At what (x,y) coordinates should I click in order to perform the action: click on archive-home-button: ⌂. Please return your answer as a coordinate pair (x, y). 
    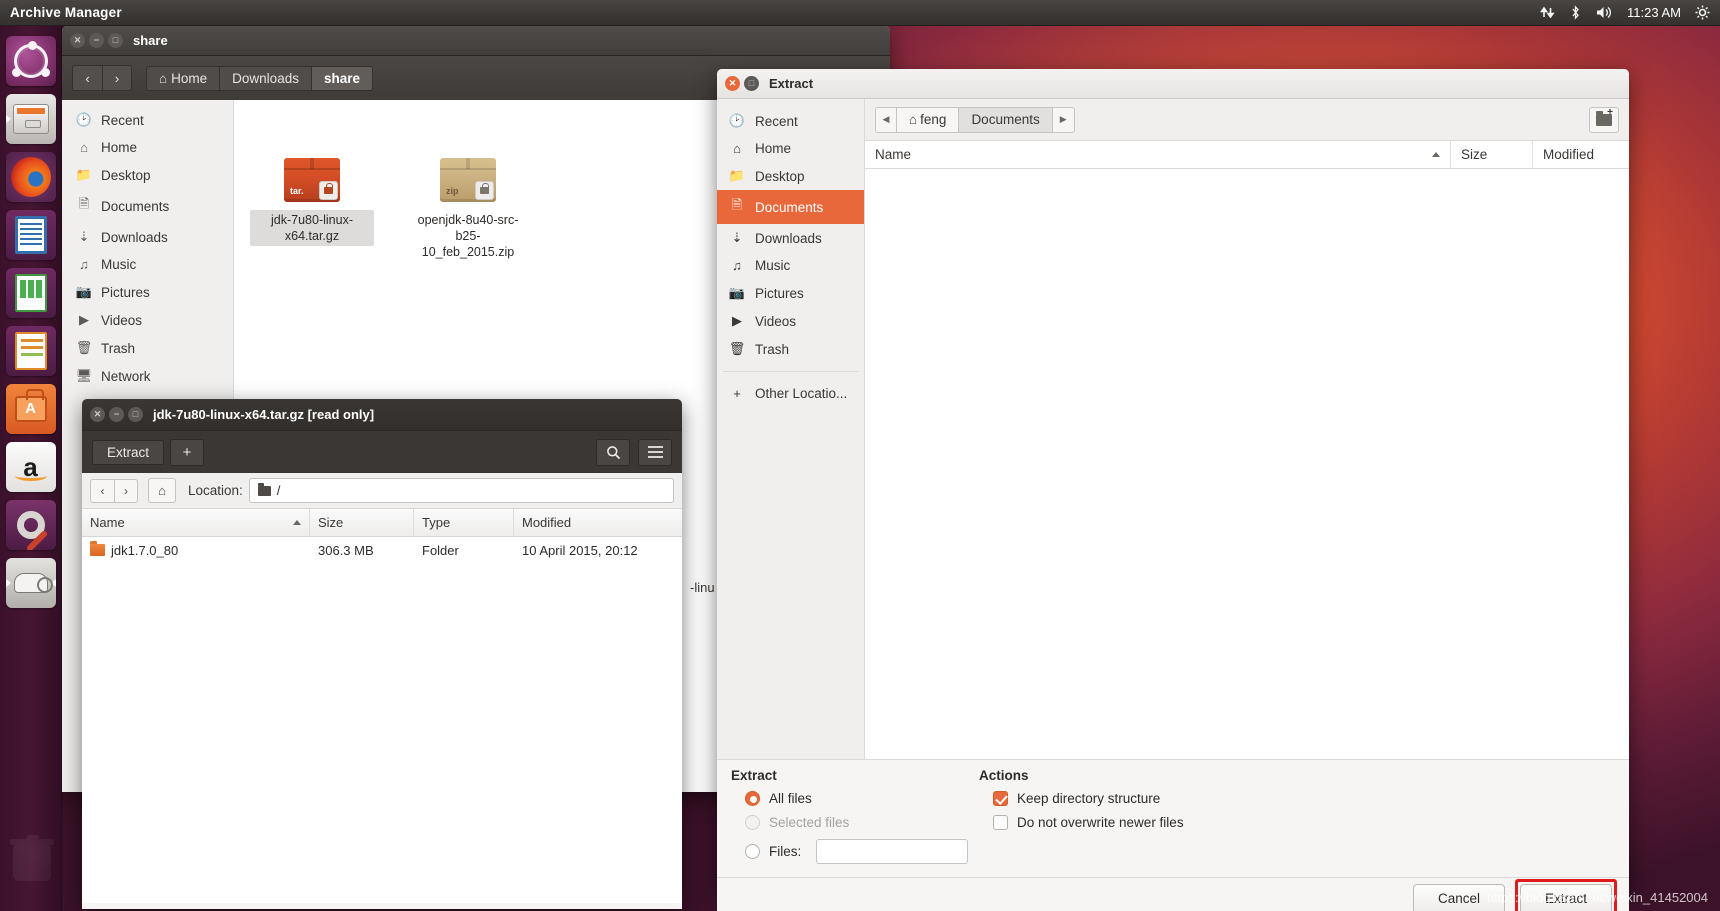
    Looking at the image, I should click on (162, 490).